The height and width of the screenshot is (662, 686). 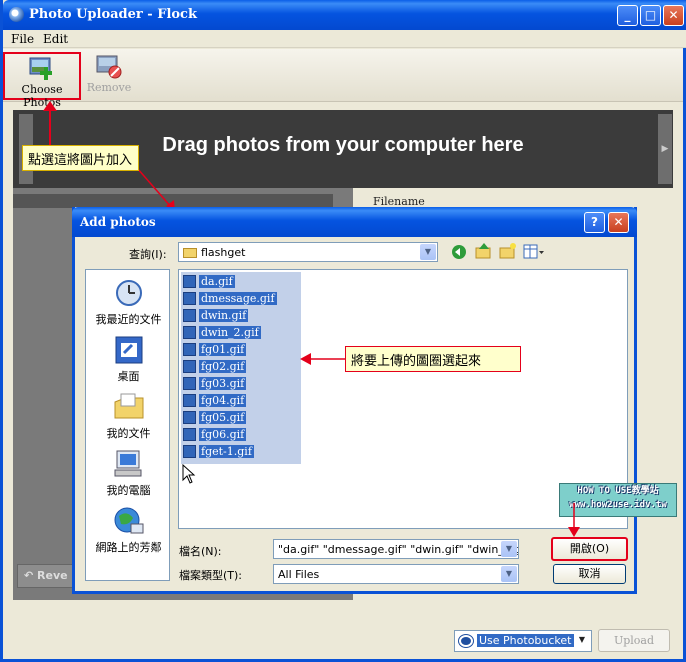 I want to click on flock-logo-icon, so click(x=16, y=14).